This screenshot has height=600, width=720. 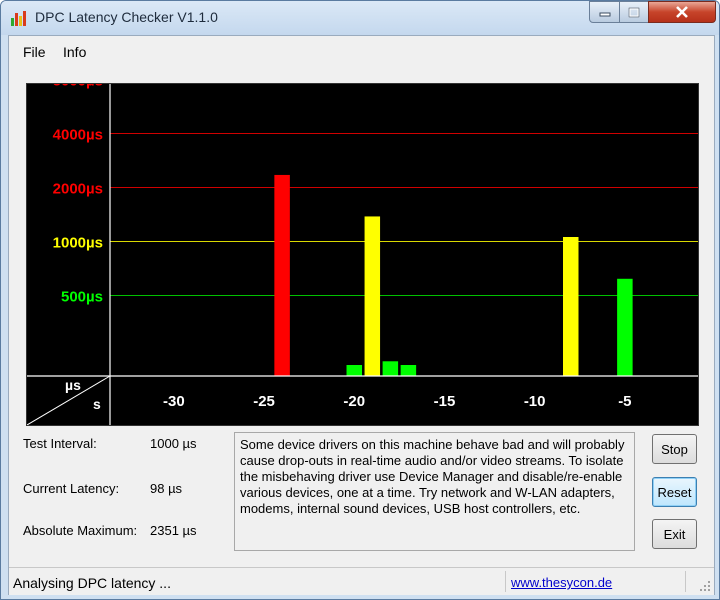 I want to click on minimize-button, so click(x=604, y=12).